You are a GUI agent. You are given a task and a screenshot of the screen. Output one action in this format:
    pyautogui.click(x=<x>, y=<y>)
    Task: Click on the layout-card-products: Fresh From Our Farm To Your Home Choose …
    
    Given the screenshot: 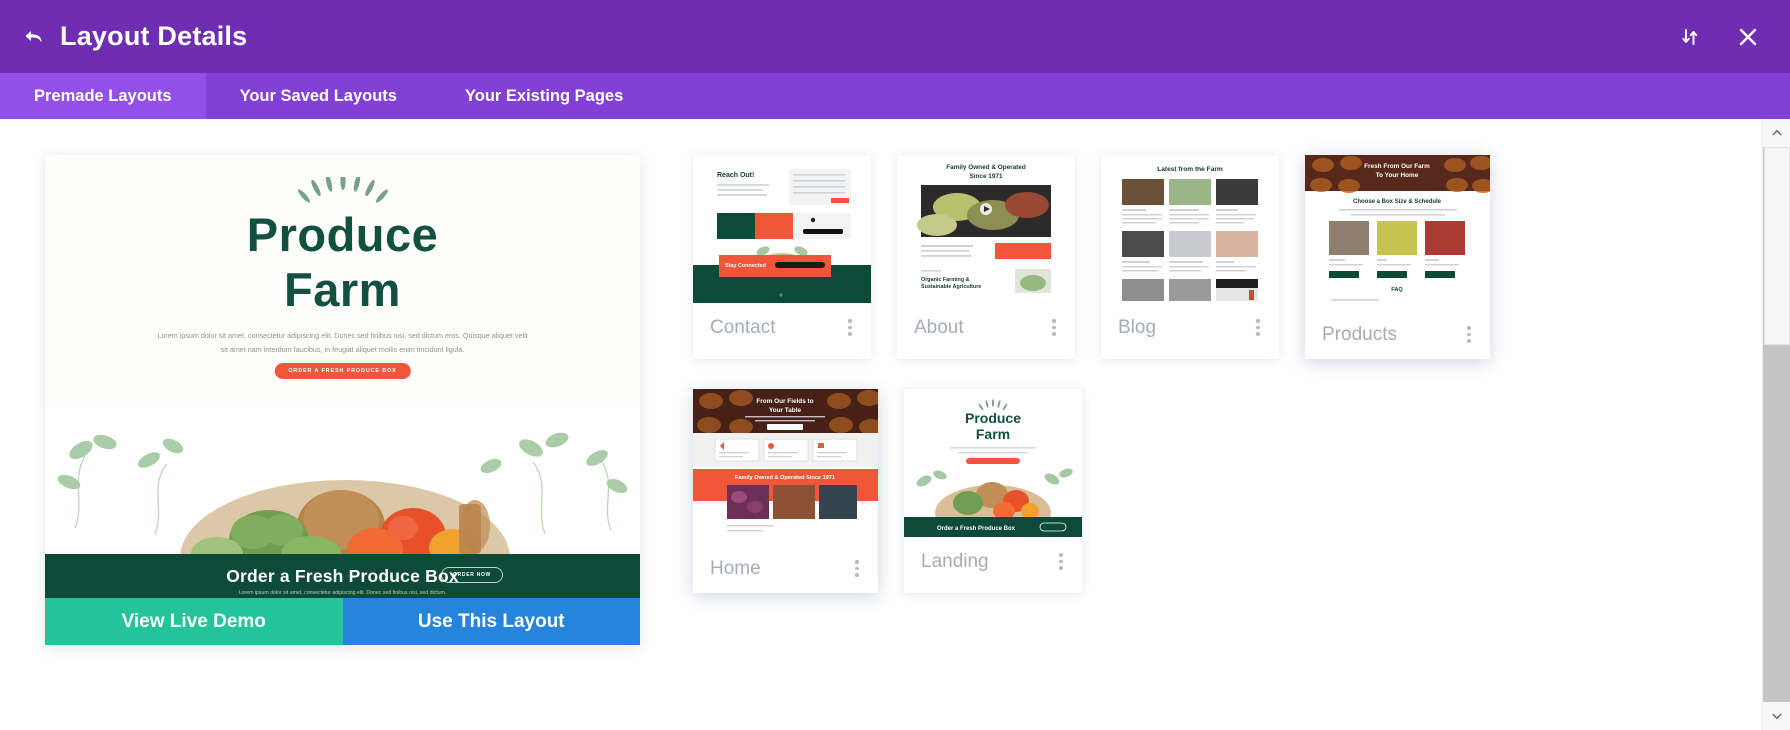 What is the action you would take?
    pyautogui.click(x=1397, y=257)
    